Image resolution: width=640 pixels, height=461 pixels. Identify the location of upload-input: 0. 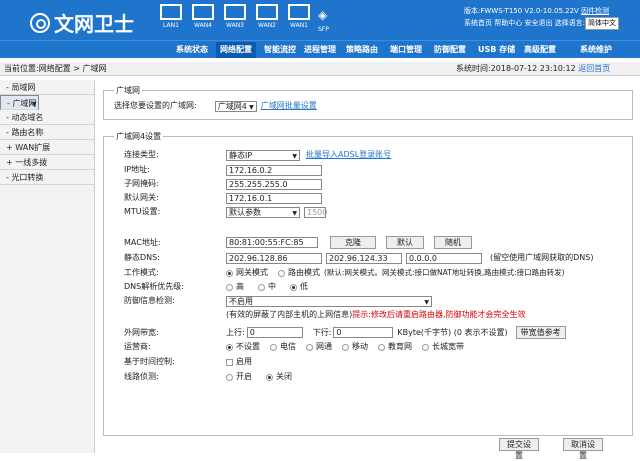
(274, 332).